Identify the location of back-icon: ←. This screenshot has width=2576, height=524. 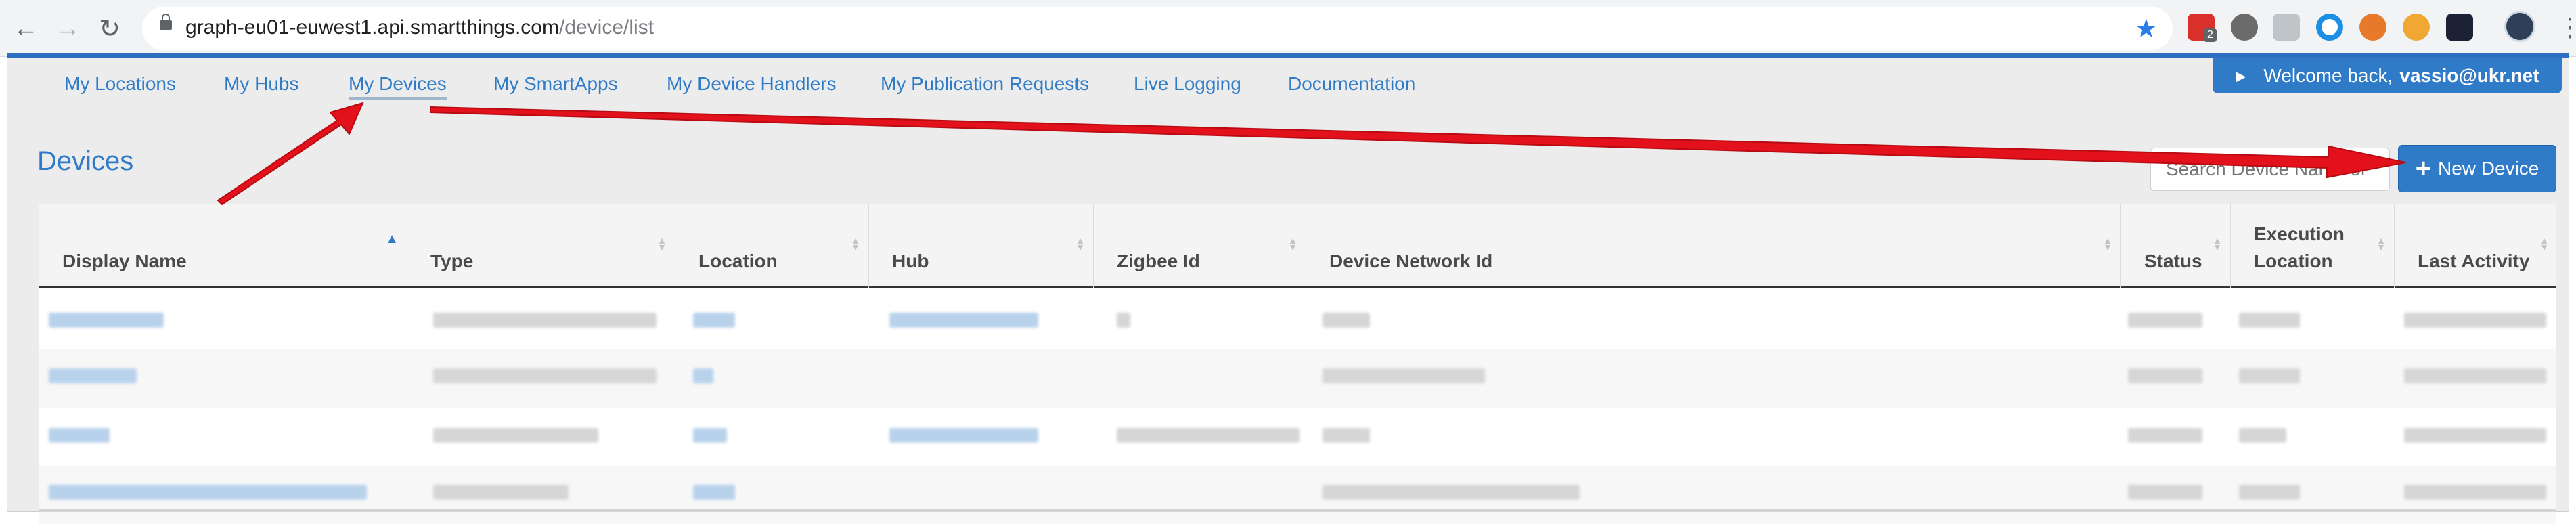
(26, 28).